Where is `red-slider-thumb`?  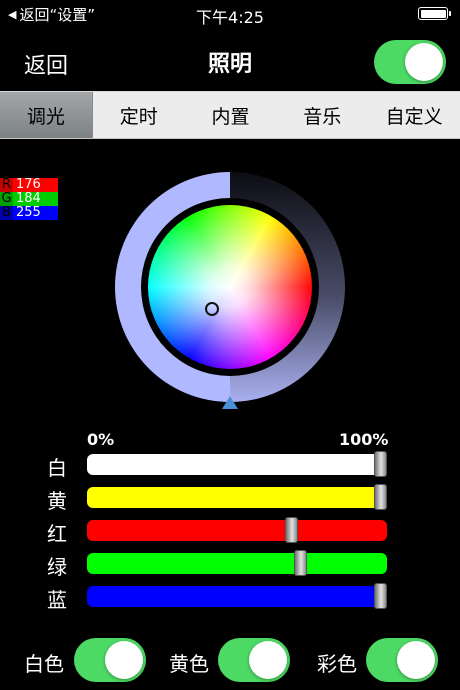
red-slider-thumb is located at coordinates (292, 530).